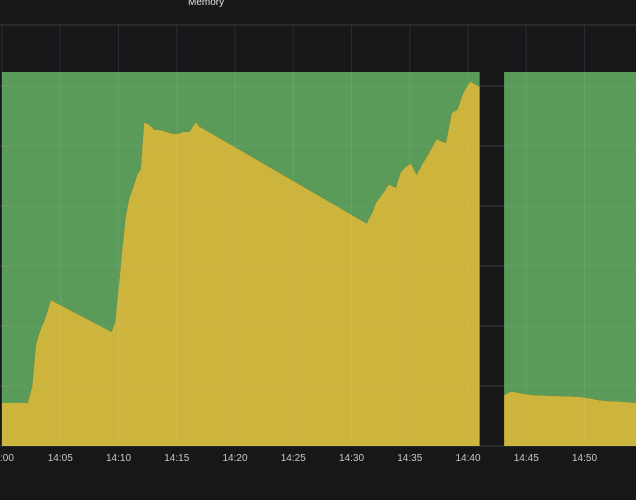 The image size is (636, 500). What do you see at coordinates (467, 458) in the screenshot?
I see `x-tick-label: 14:40` at bounding box center [467, 458].